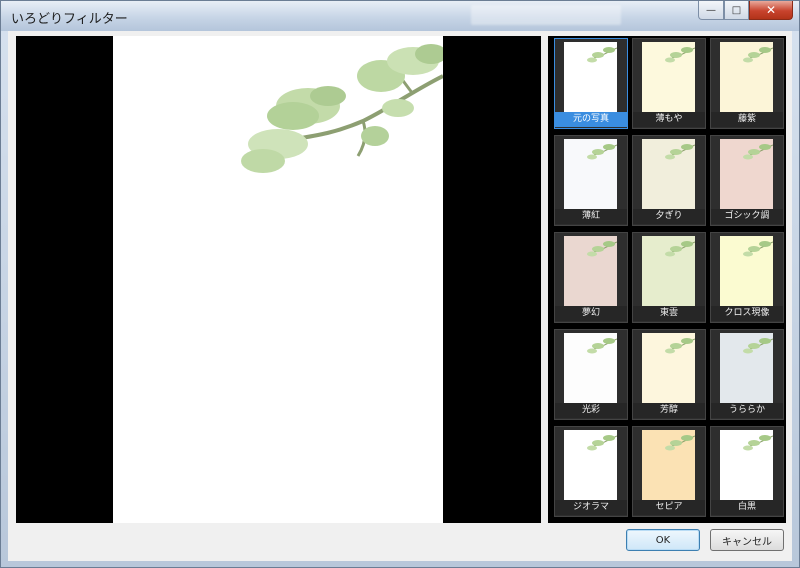 This screenshot has height=568, width=800. I want to click on cancel-button: キャンセル, so click(747, 540).